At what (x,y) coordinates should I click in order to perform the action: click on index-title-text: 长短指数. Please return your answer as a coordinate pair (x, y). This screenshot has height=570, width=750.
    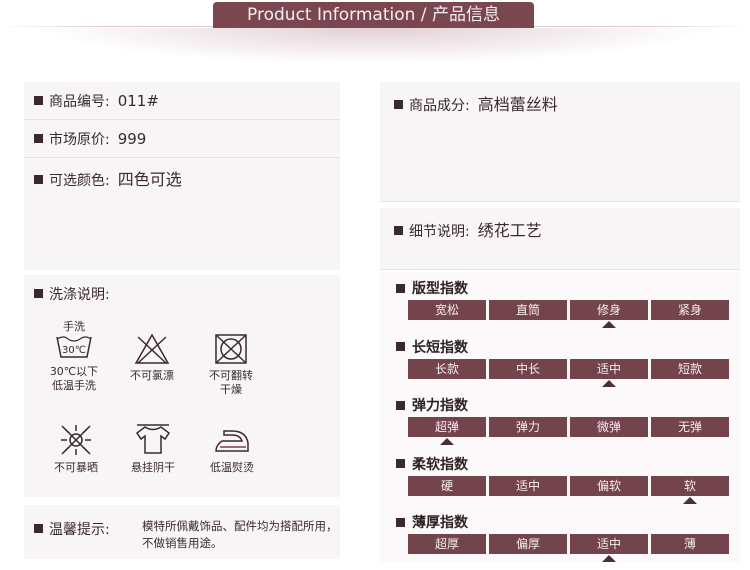
    Looking at the image, I should click on (440, 347).